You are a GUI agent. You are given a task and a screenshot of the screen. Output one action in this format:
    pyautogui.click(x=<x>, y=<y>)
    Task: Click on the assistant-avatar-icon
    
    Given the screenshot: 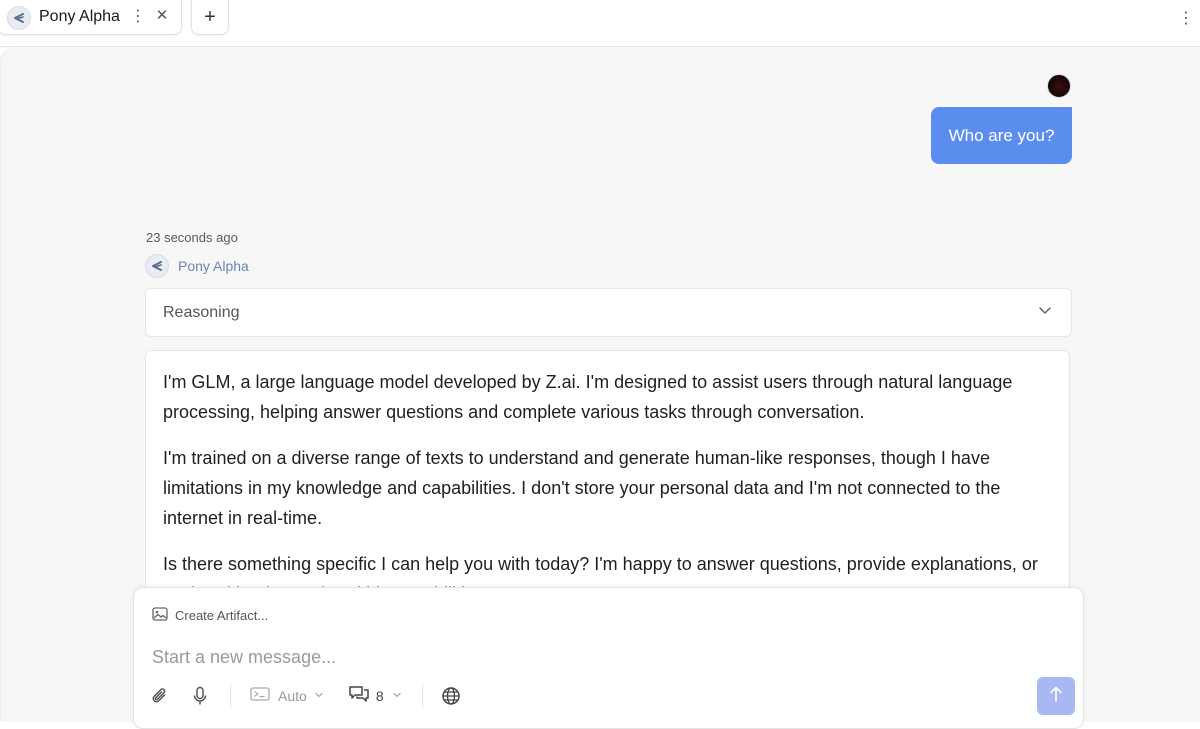 What is the action you would take?
    pyautogui.click(x=157, y=266)
    